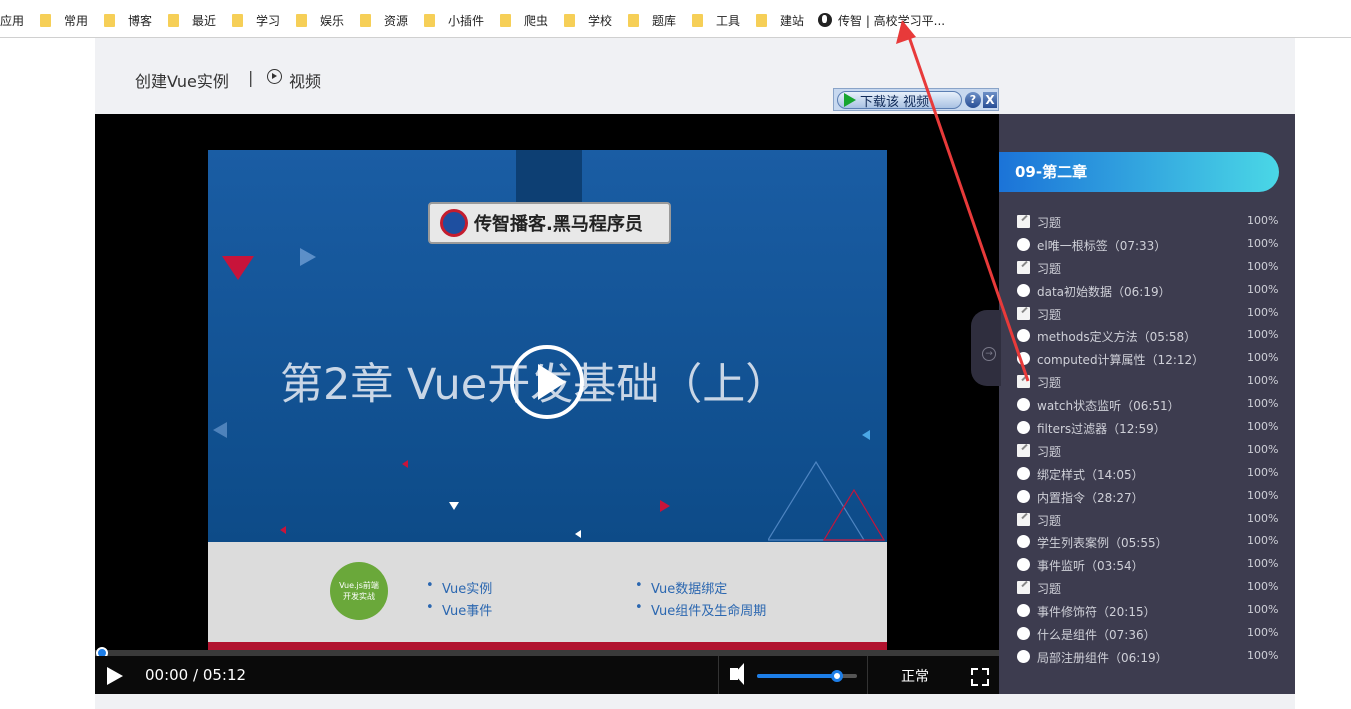 The width and height of the screenshot is (1351, 709). Describe the element at coordinates (359, 591) in the screenshot. I see `course-badge: Vue.js前端 开发实战` at that location.